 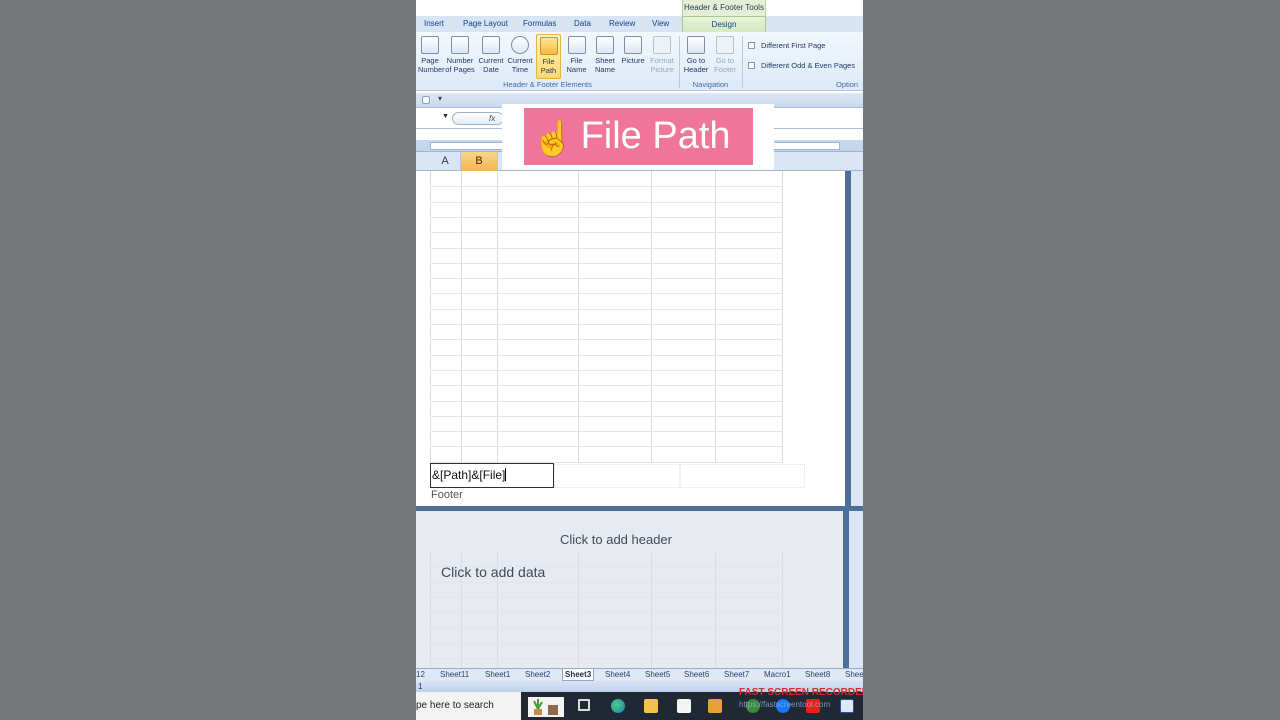 I want to click on insert-function-button: fx, so click(x=478, y=118).